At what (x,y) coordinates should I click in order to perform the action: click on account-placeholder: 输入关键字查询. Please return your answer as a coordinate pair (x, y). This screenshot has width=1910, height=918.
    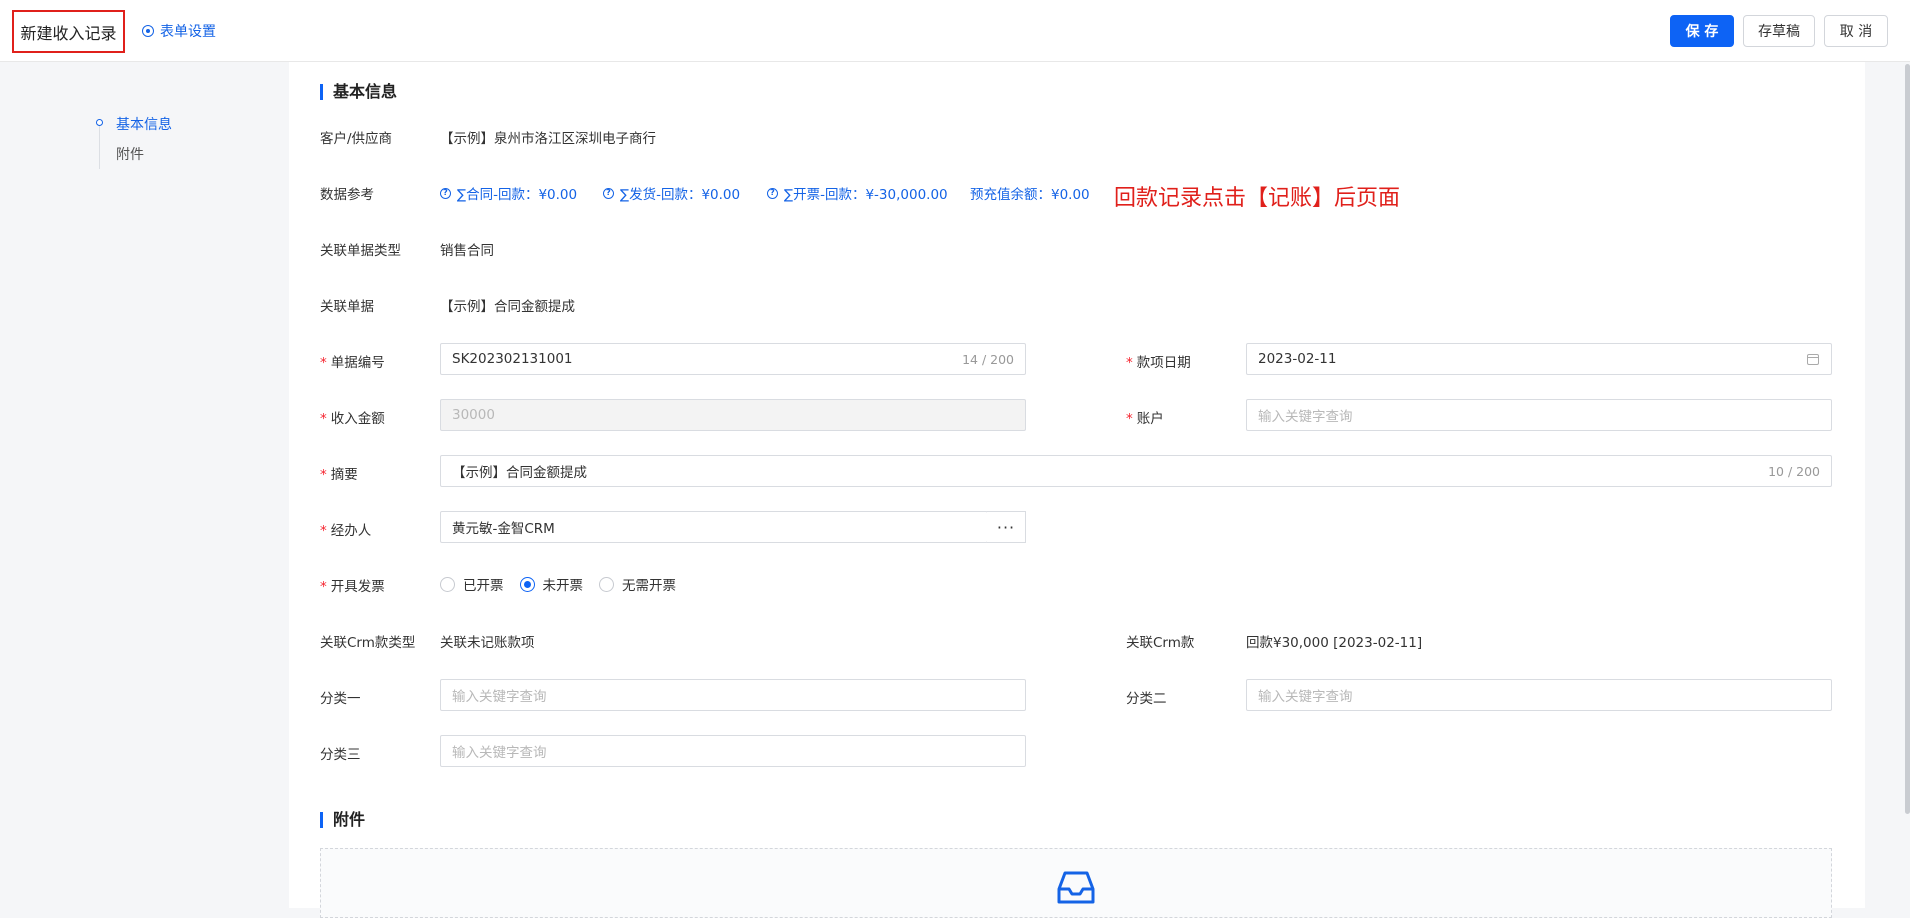
    Looking at the image, I should click on (1305, 417).